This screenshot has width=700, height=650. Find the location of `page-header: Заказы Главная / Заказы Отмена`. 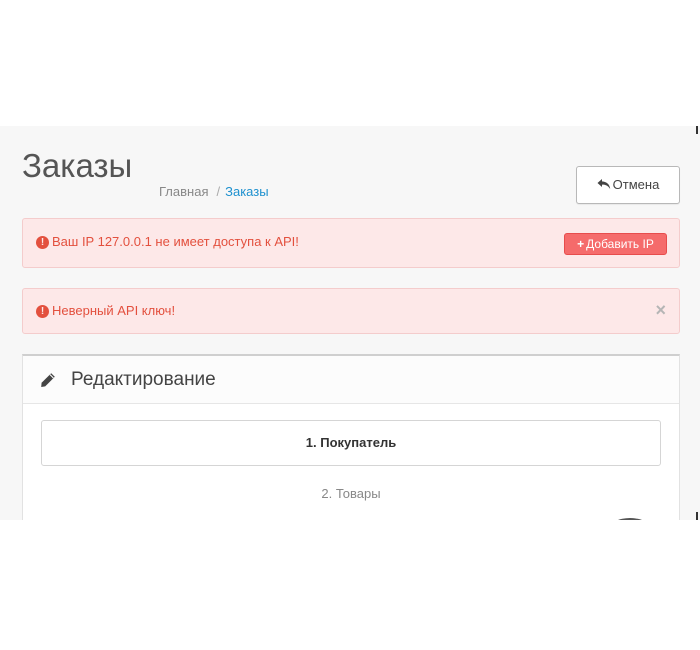

page-header: Заказы Главная / Заказы Отмена is located at coordinates (351, 175).